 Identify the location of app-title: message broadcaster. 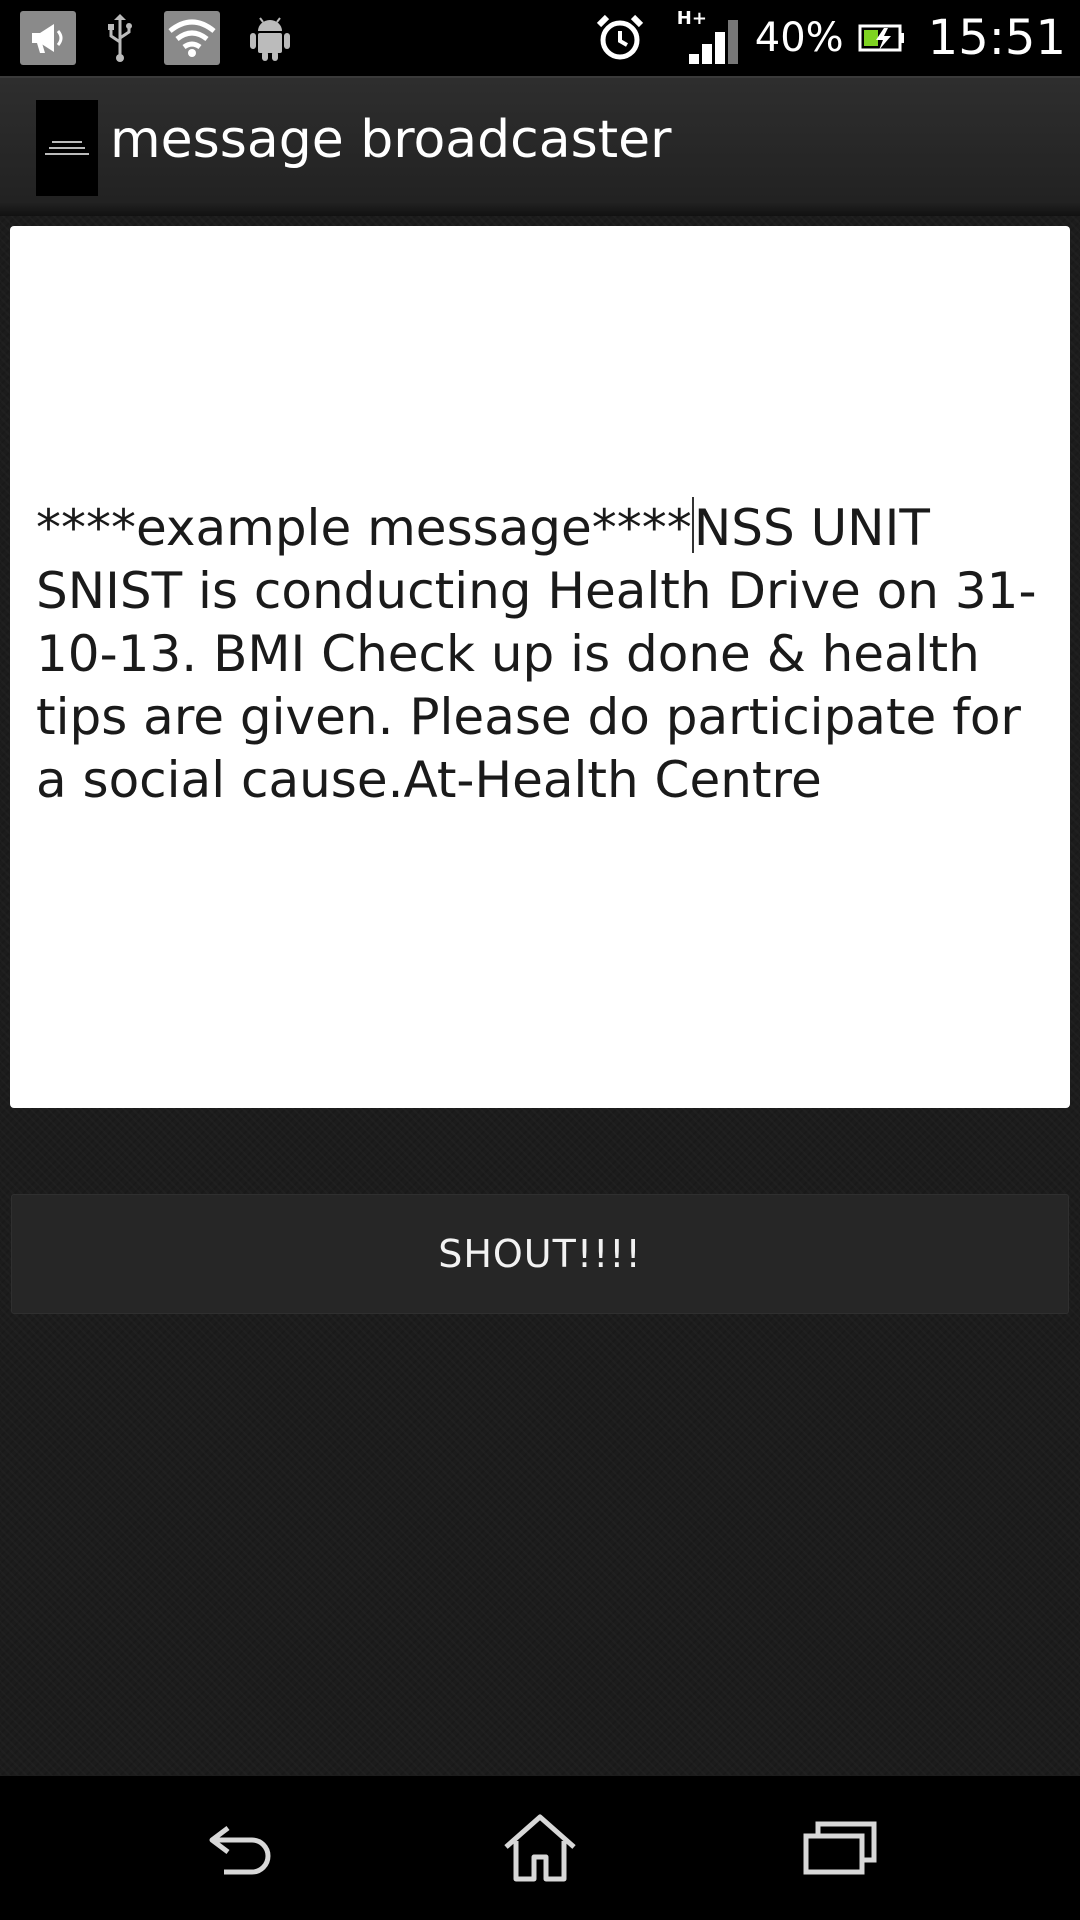
(391, 140).